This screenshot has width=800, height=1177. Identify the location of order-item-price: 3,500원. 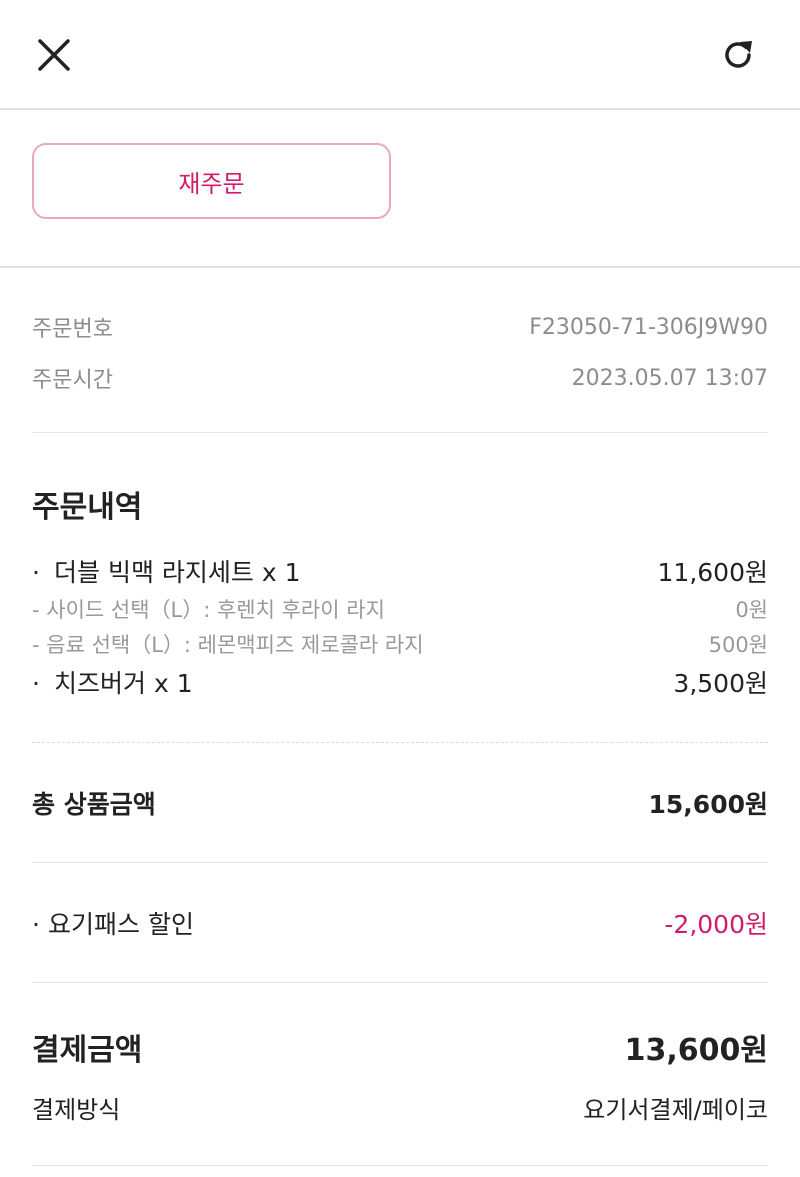
(720, 683).